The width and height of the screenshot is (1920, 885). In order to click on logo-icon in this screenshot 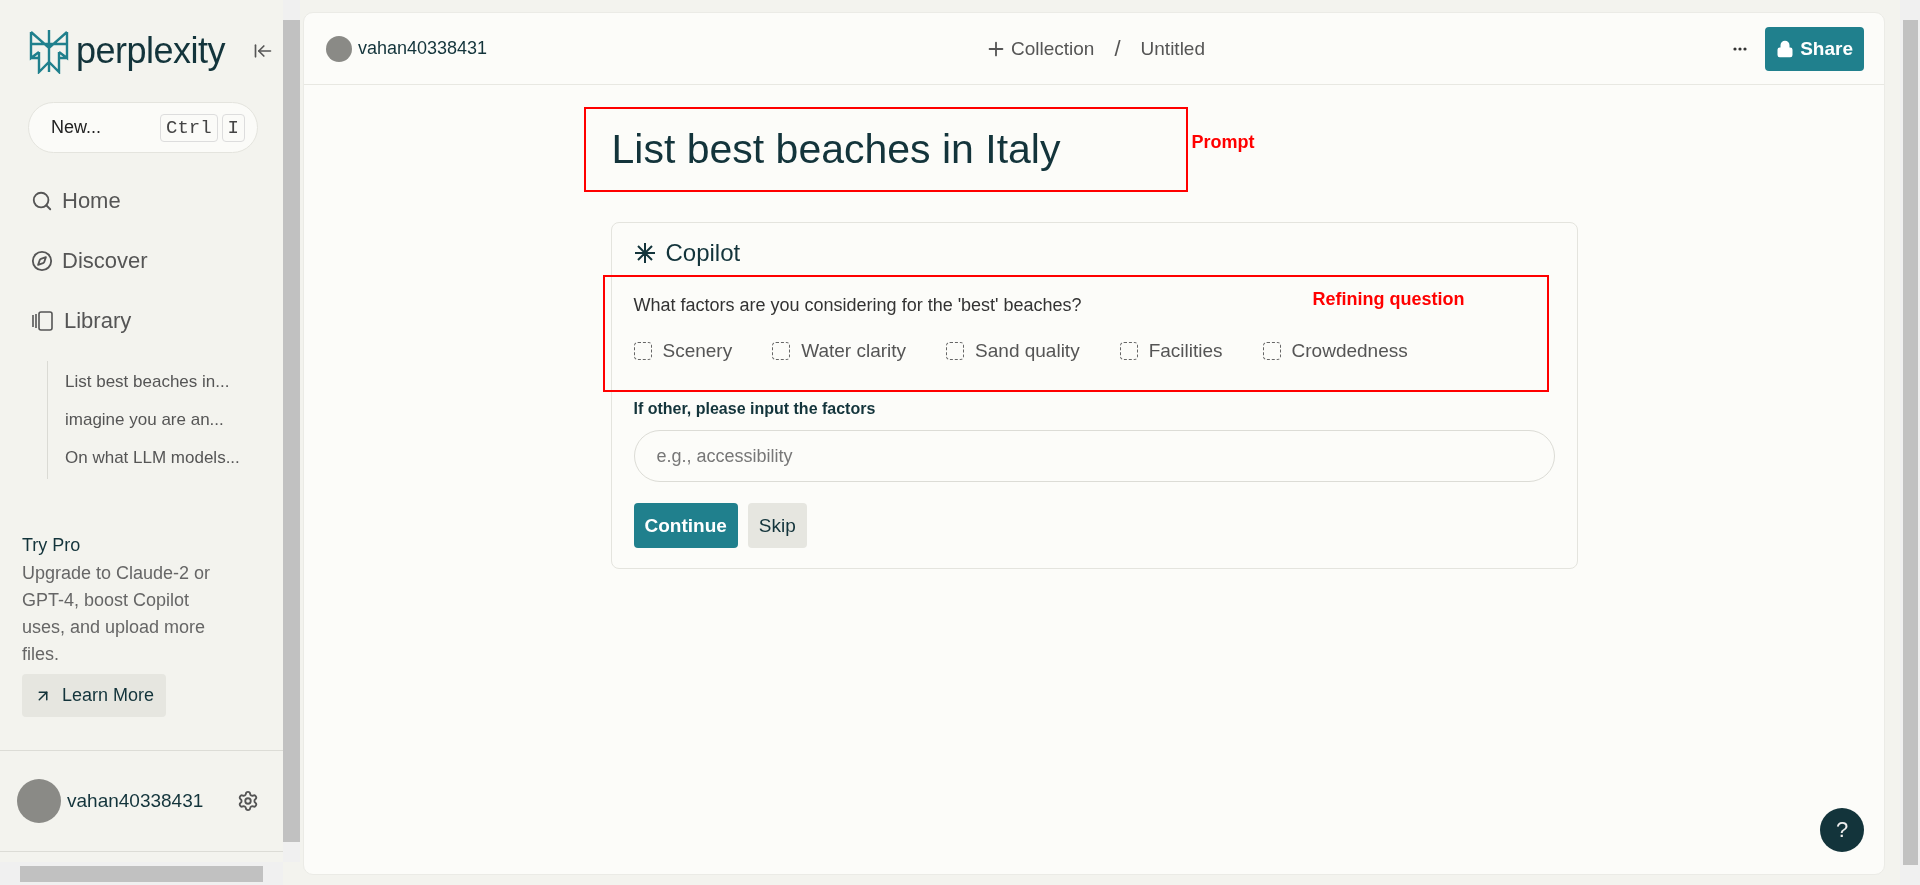, I will do `click(49, 51)`.